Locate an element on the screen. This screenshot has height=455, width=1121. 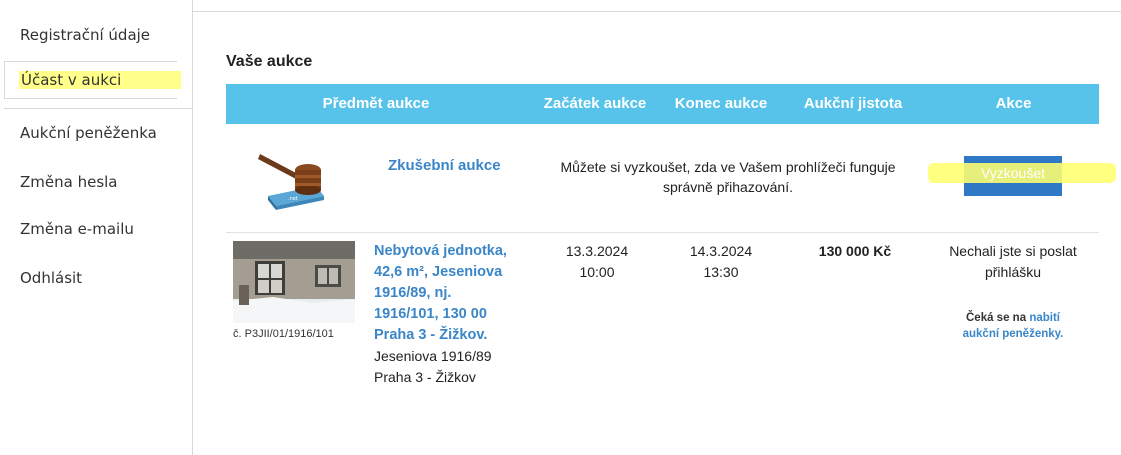
gavel-icon: .net is located at coordinates (294, 179).